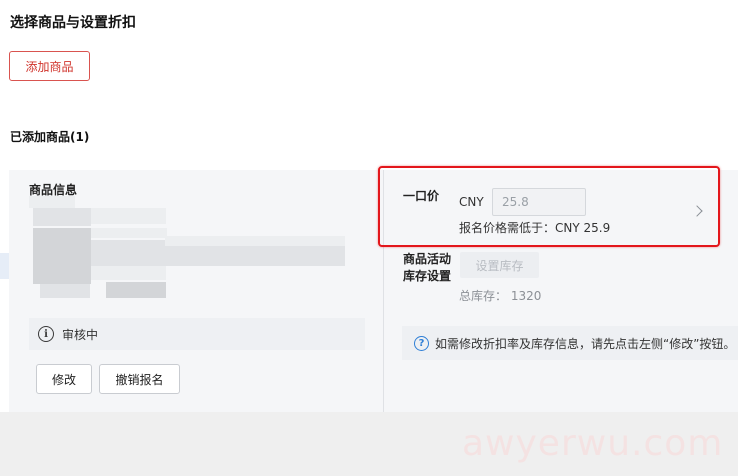  Describe the element at coordinates (49, 66) in the screenshot. I see `add-product-button: 添加商品` at that location.